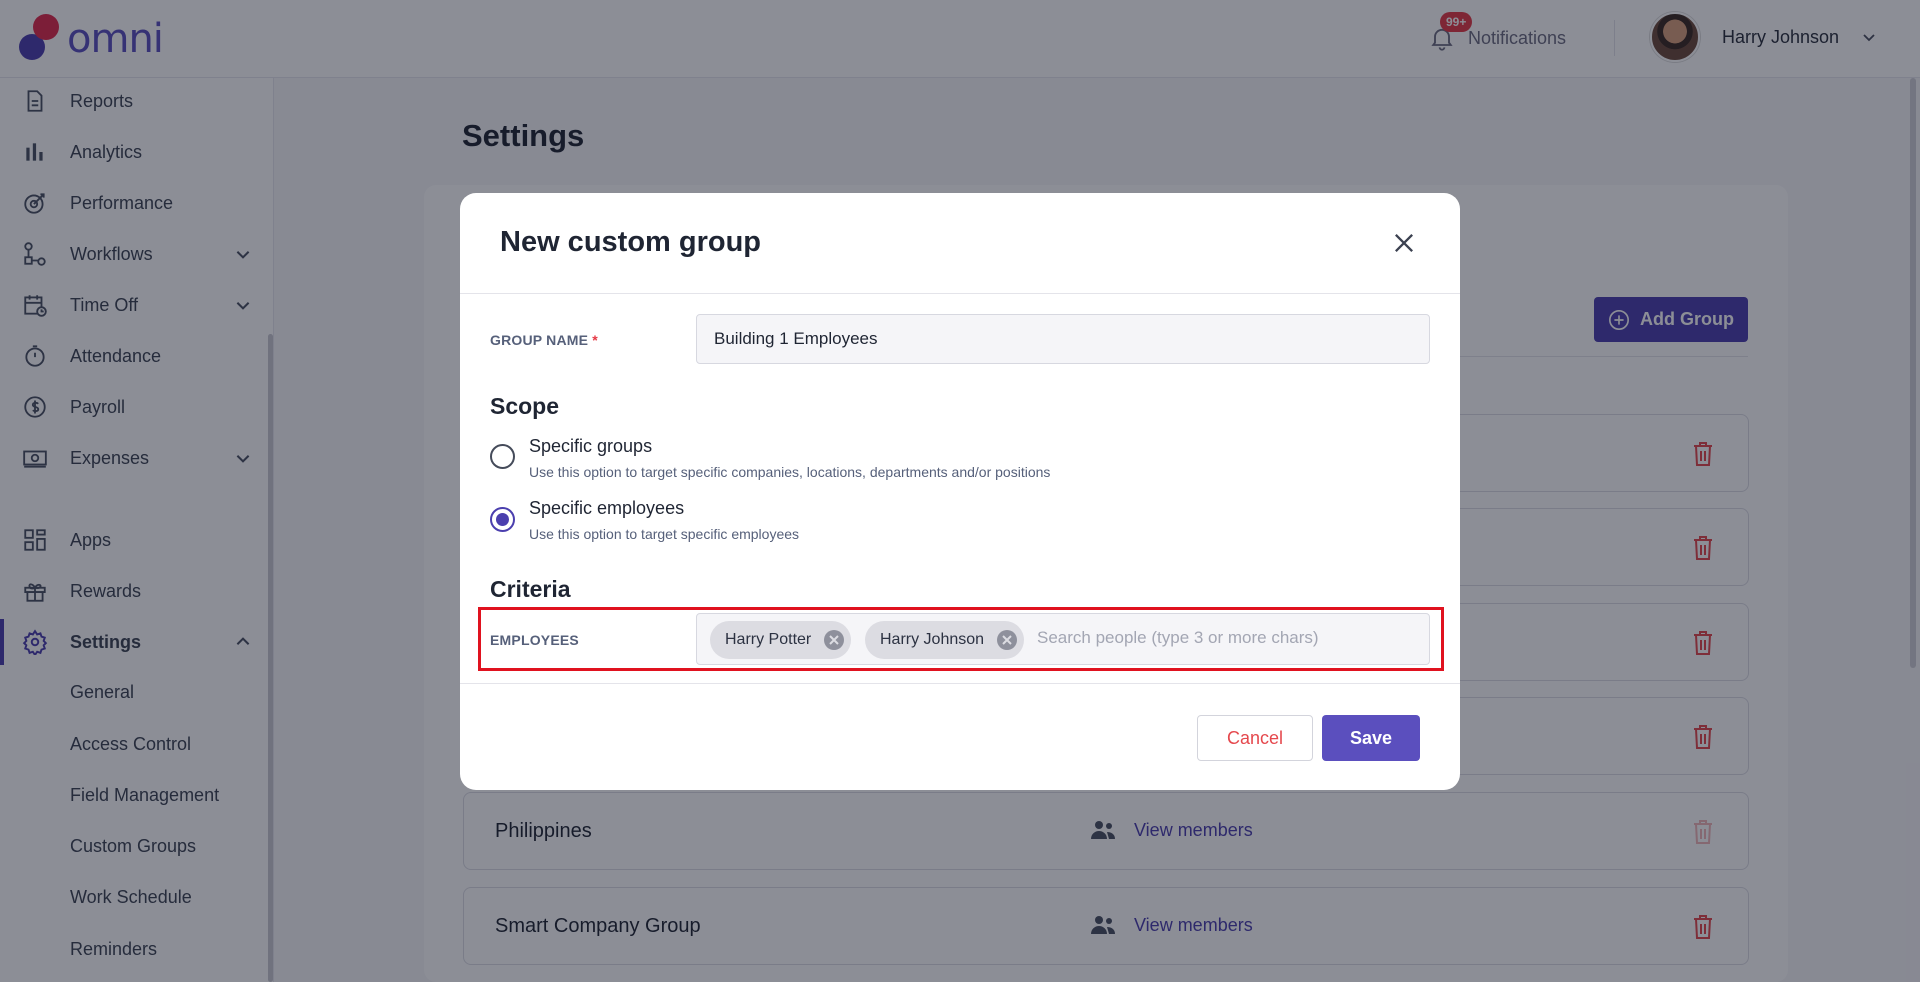 The image size is (1920, 982). What do you see at coordinates (590, 446) in the screenshot?
I see `option-title: Specific groups` at bounding box center [590, 446].